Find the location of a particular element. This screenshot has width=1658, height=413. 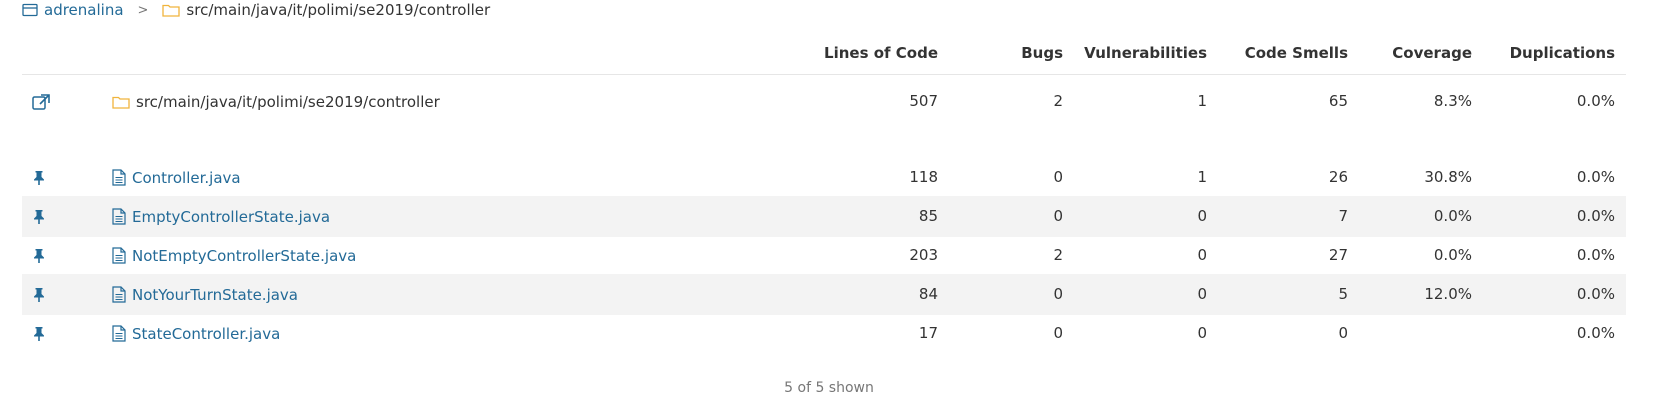

column-header-code-smells: Code Smells is located at coordinates (1296, 53).